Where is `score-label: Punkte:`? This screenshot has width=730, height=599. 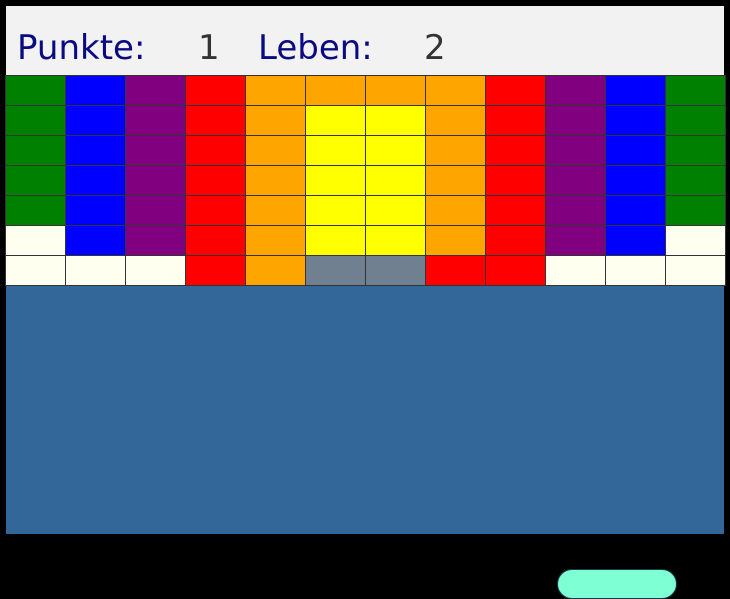
score-label: Punkte: is located at coordinates (81, 48).